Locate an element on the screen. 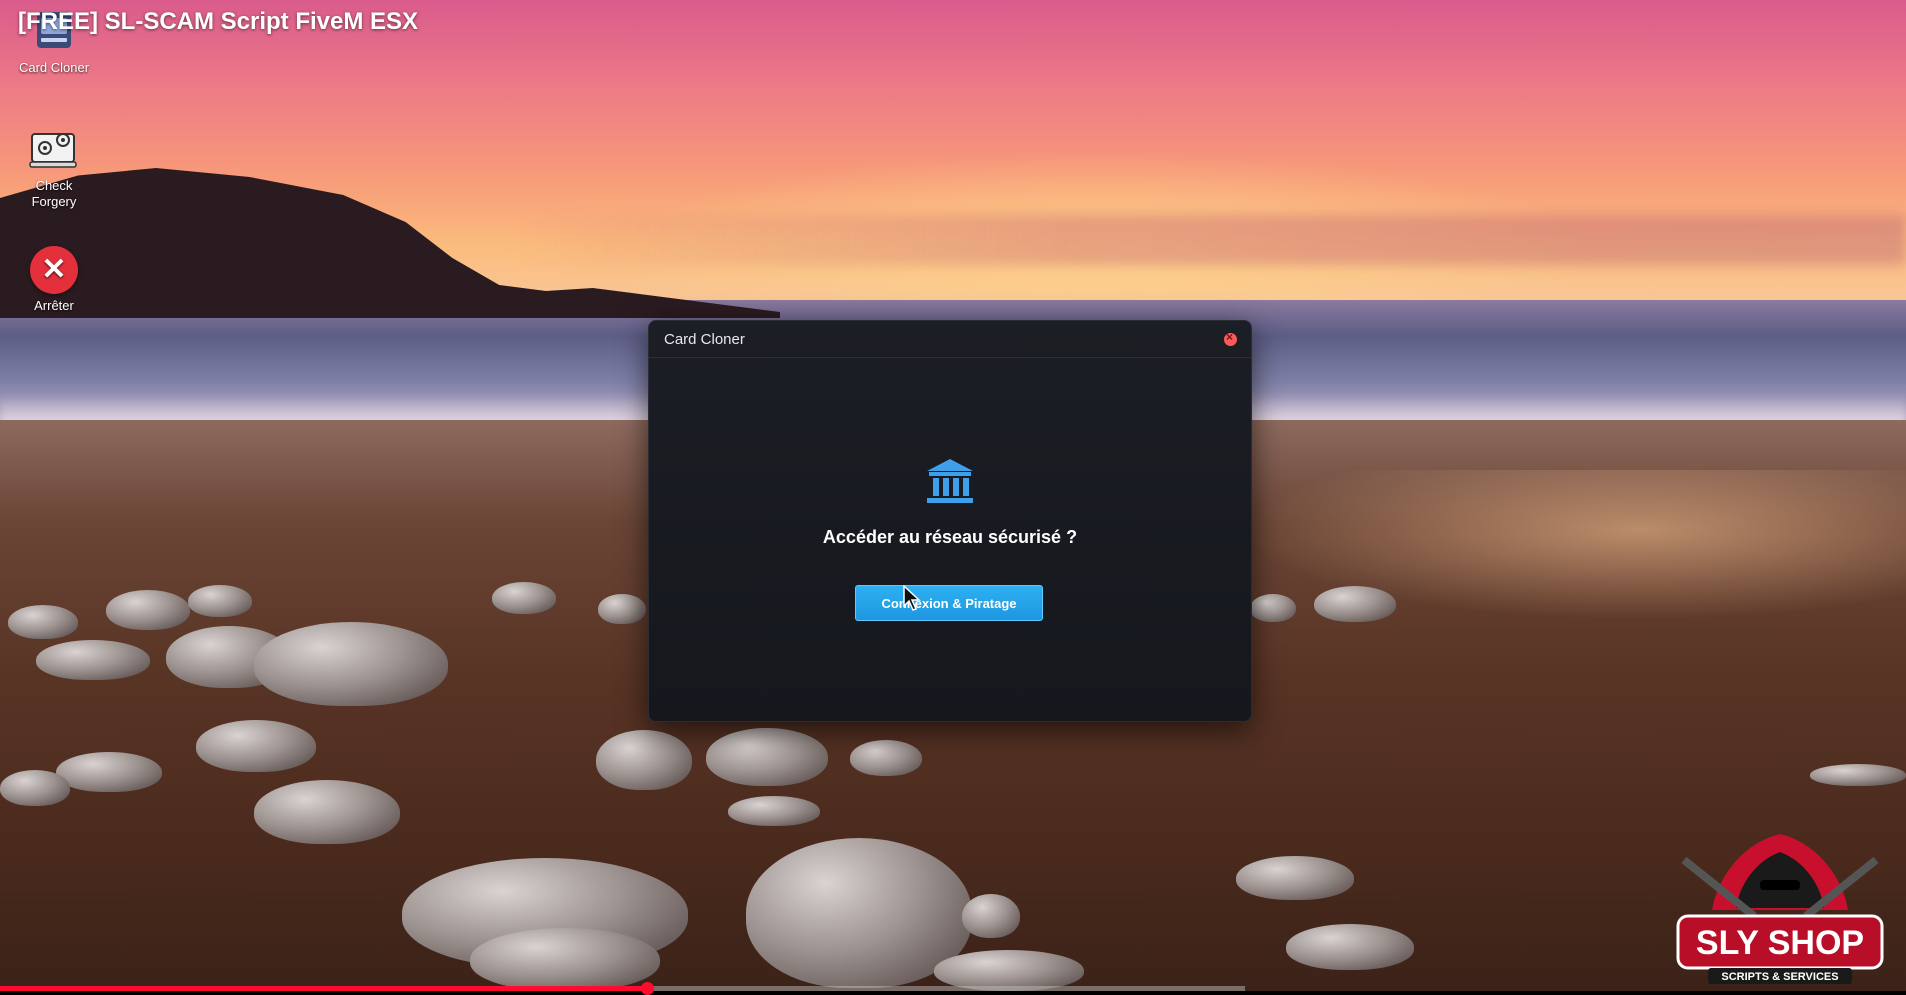  bank-icon is located at coordinates (950, 483).